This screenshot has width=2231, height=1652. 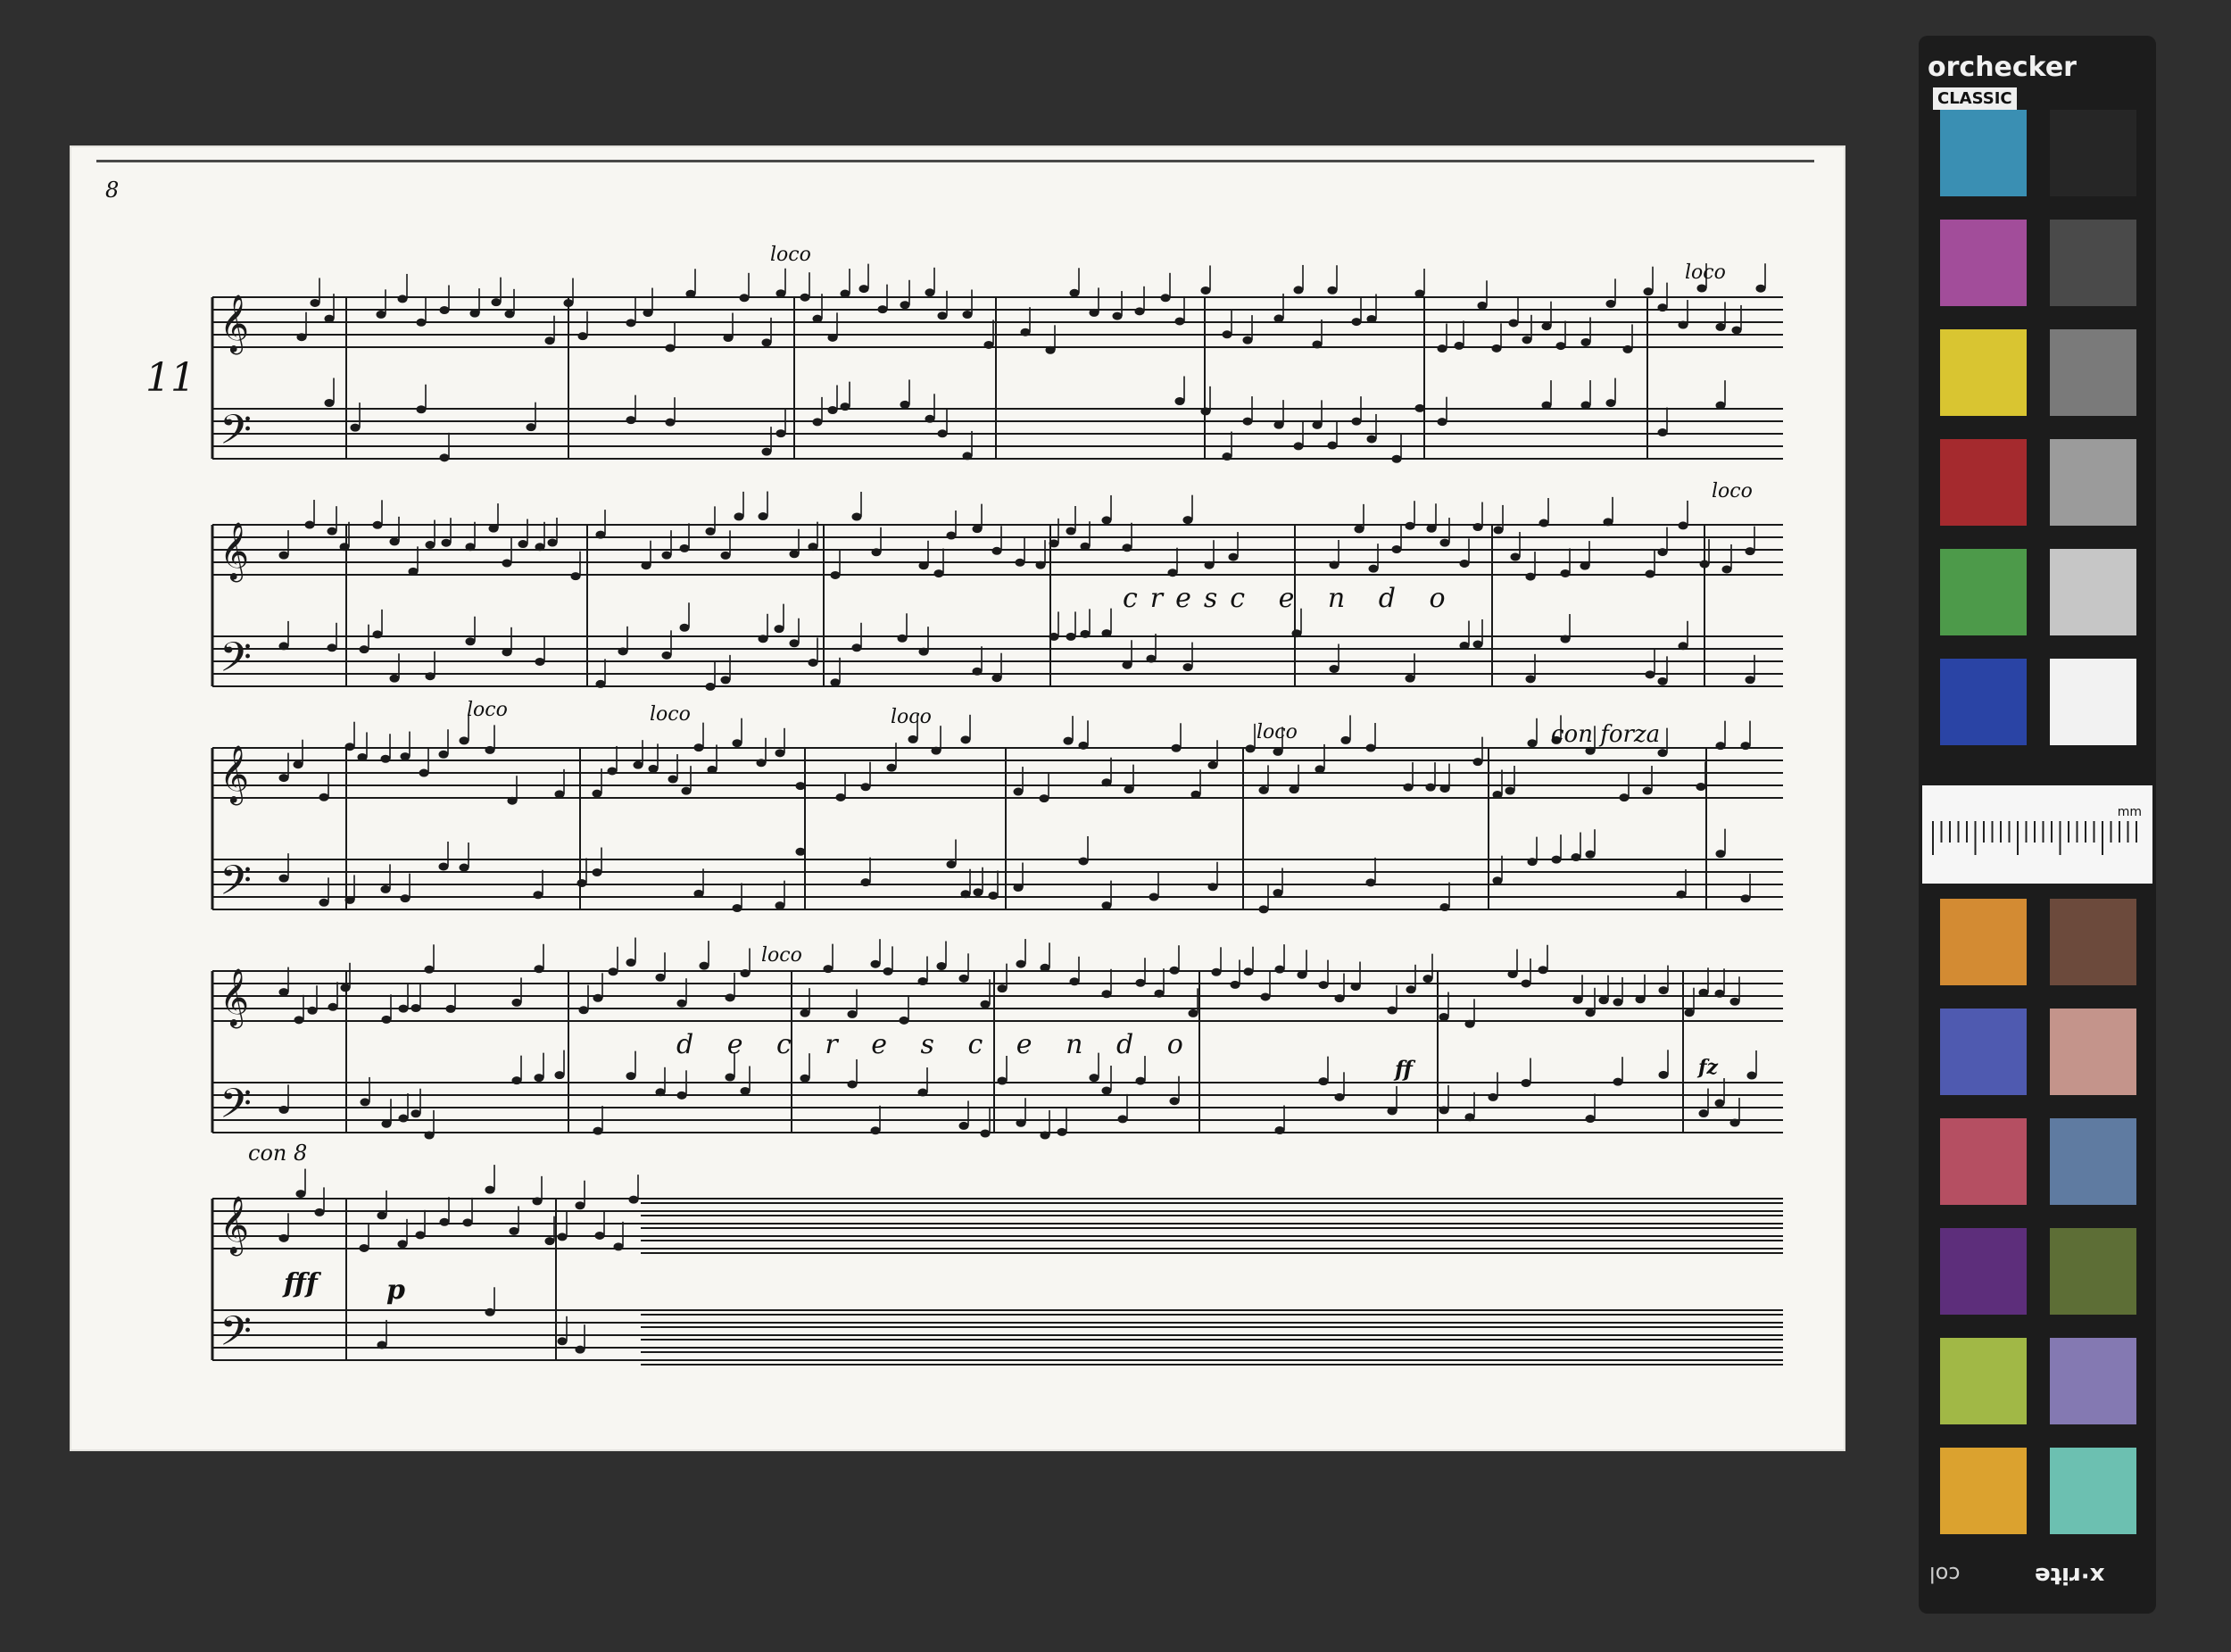 I want to click on margin-number: 11, so click(x=170, y=378).